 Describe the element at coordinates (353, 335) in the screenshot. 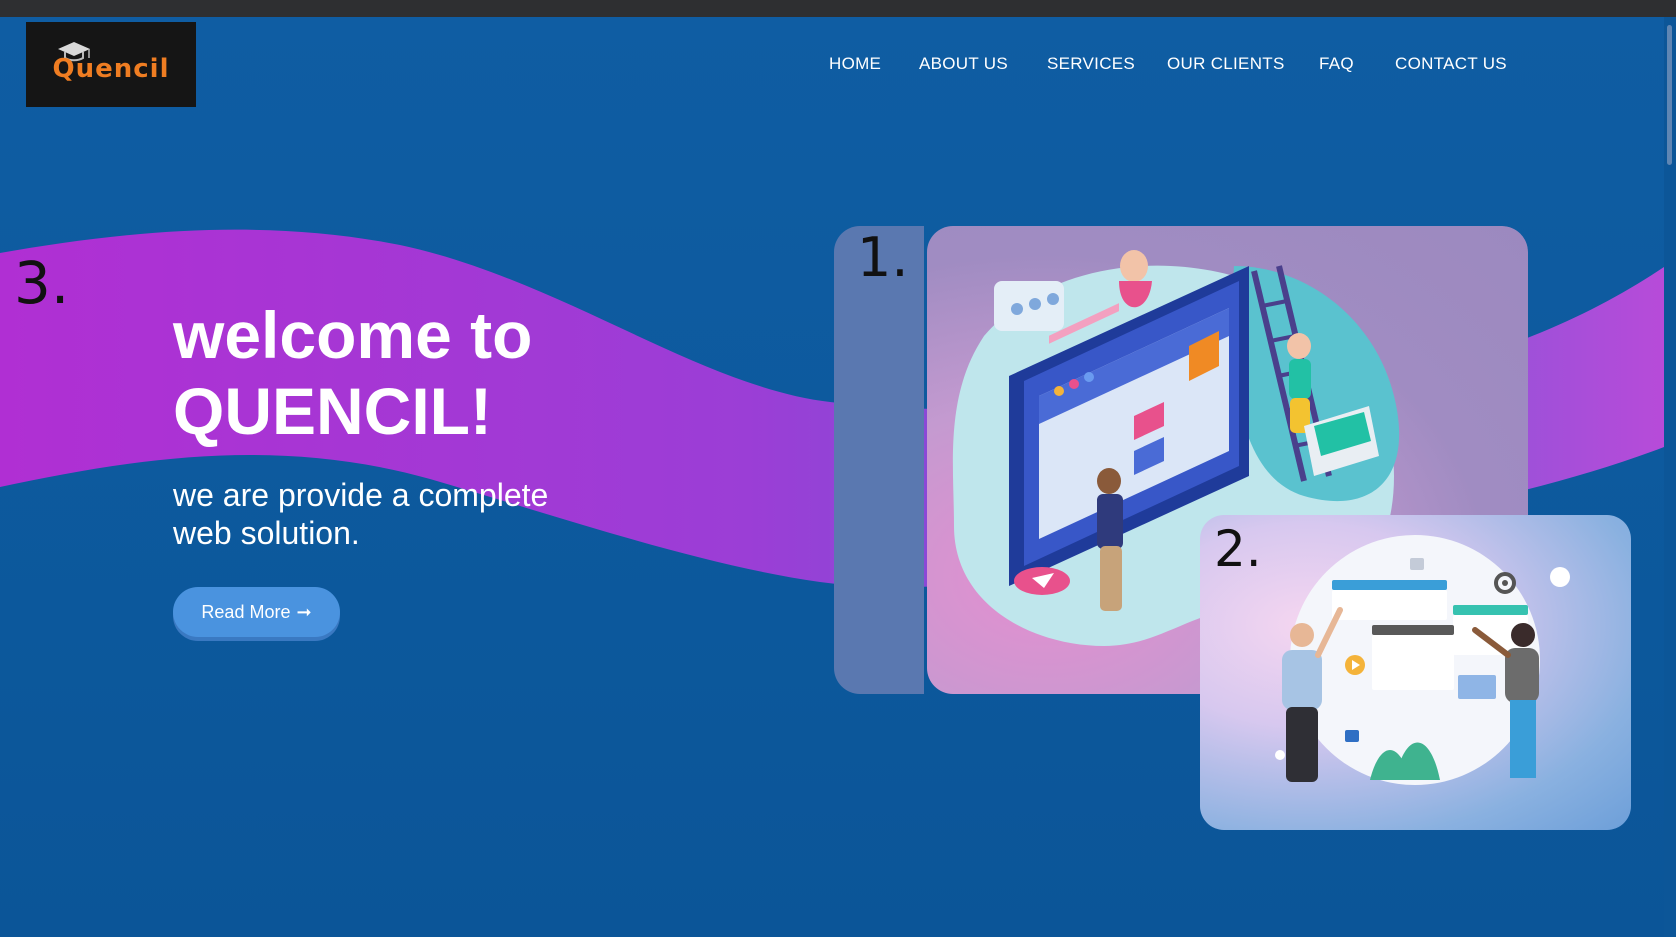

I see `hero-title-line-1: welcome to` at that location.